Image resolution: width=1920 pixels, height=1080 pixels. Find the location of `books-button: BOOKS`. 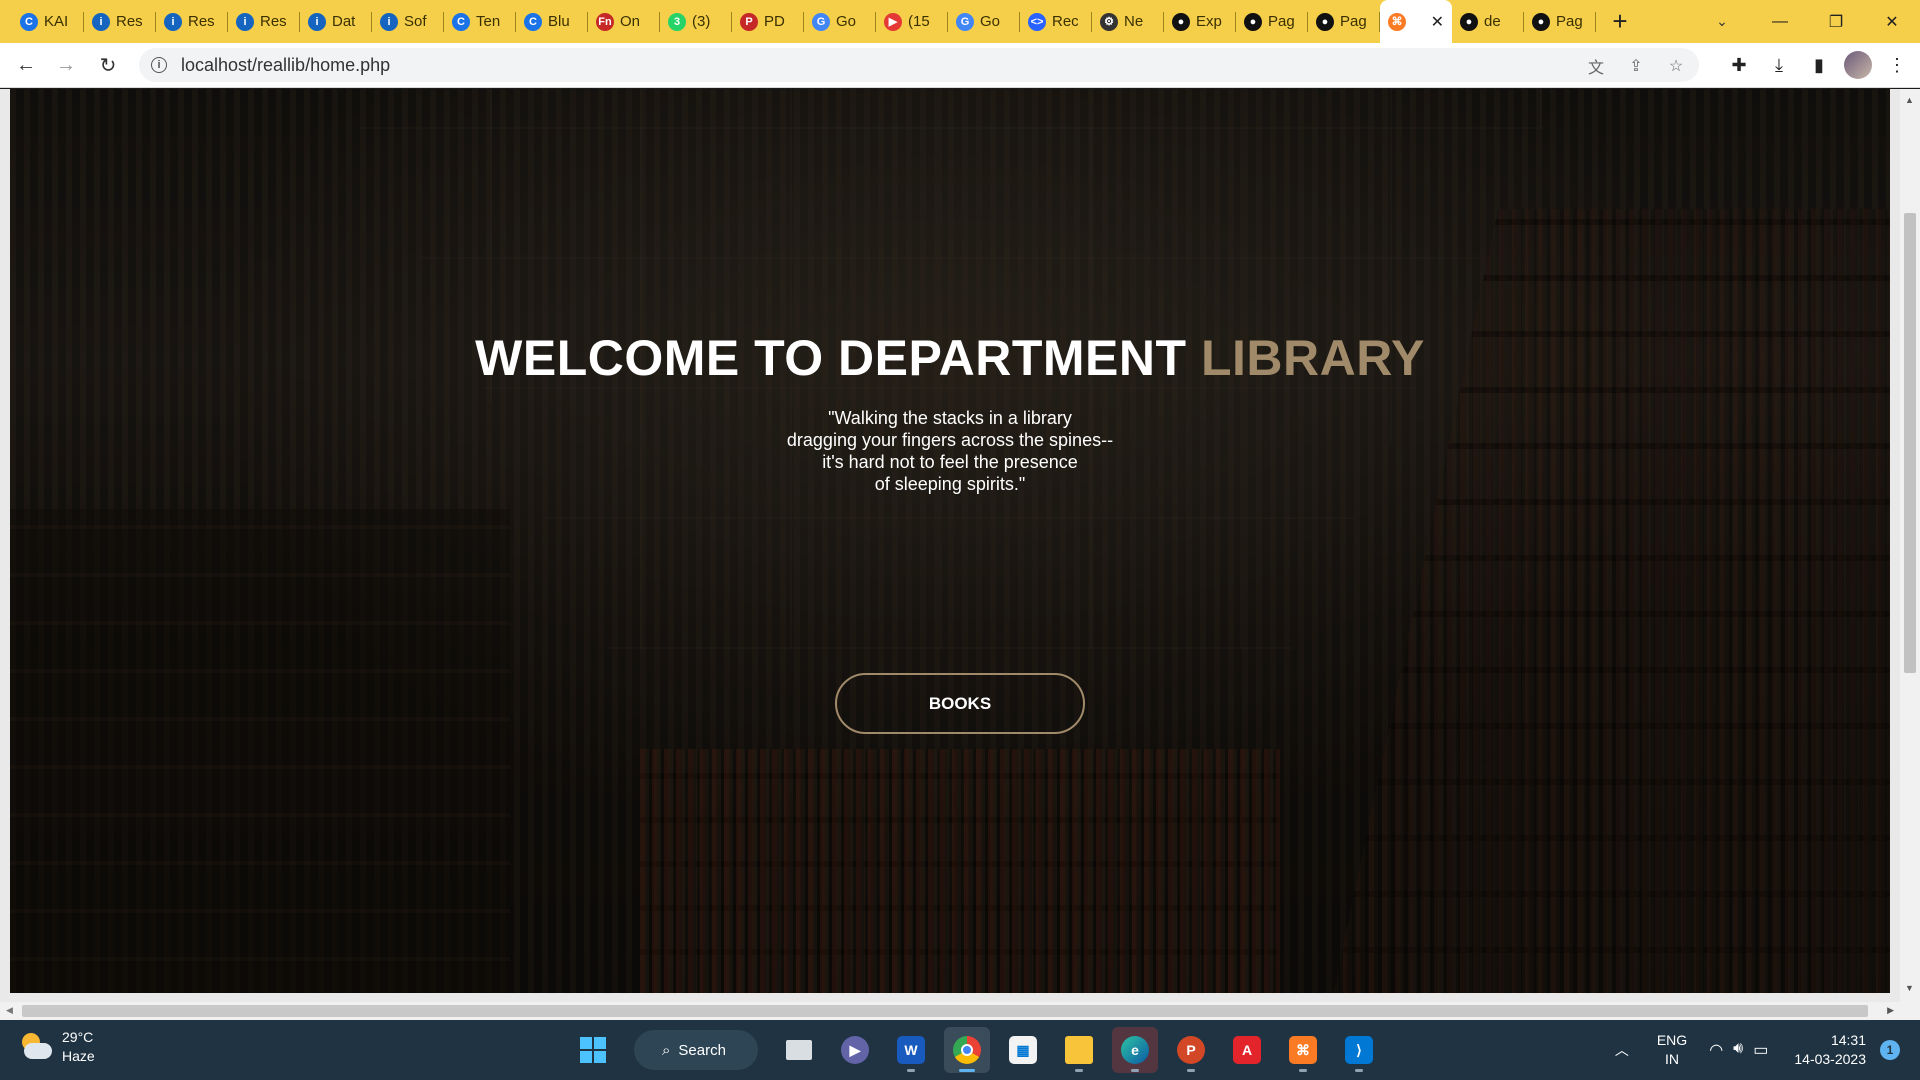

books-button: BOOKS is located at coordinates (960, 703).